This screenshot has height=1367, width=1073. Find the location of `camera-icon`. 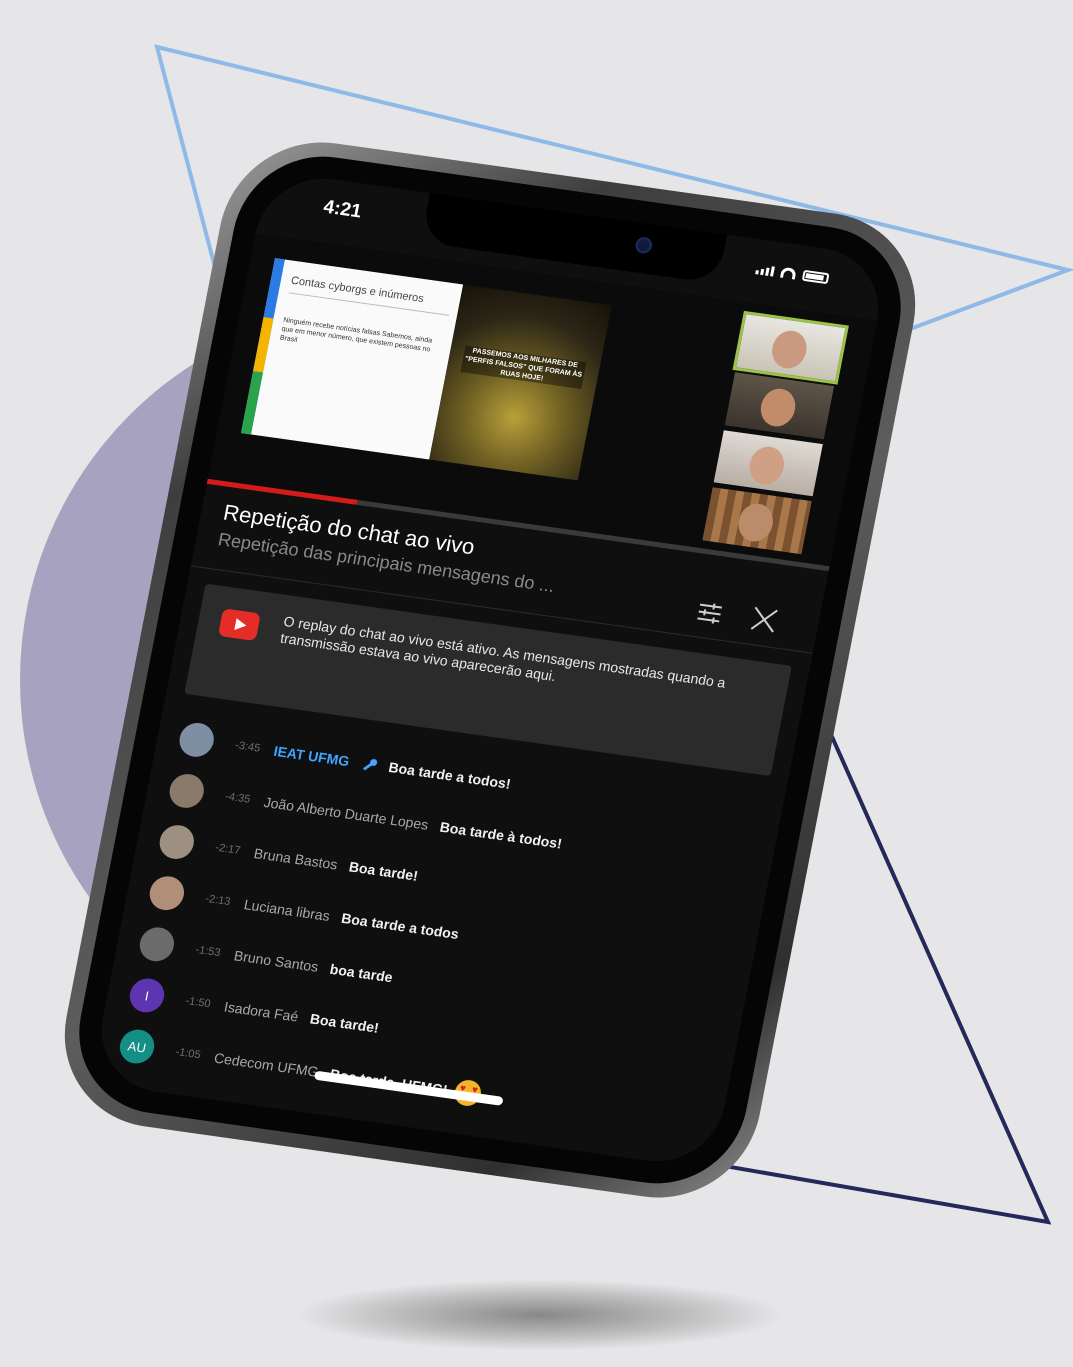

camera-icon is located at coordinates (644, 245).